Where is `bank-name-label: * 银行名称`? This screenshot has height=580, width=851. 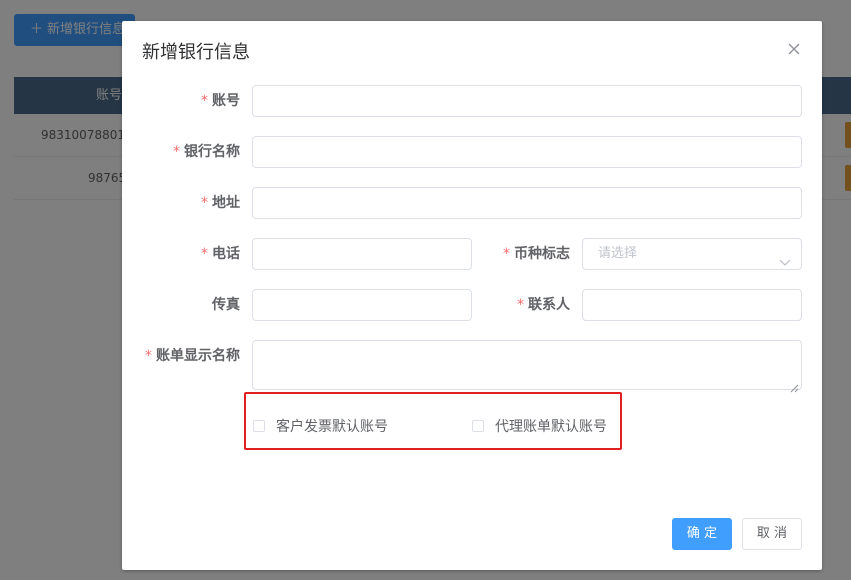 bank-name-label: * 银行名称 is located at coordinates (206, 152).